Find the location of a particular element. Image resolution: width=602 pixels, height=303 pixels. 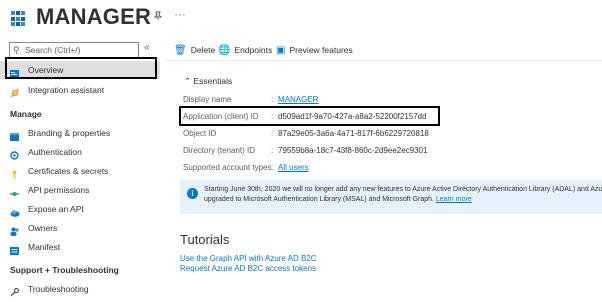

essentials-toggle: ⌃ Essentials is located at coordinates (208, 81).